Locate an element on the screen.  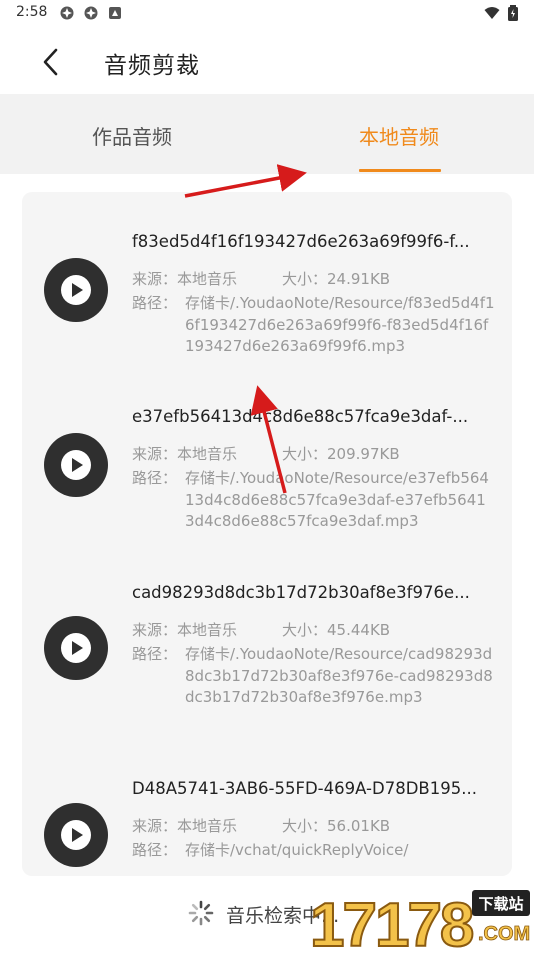
image-notification-icon is located at coordinates (115, 13).